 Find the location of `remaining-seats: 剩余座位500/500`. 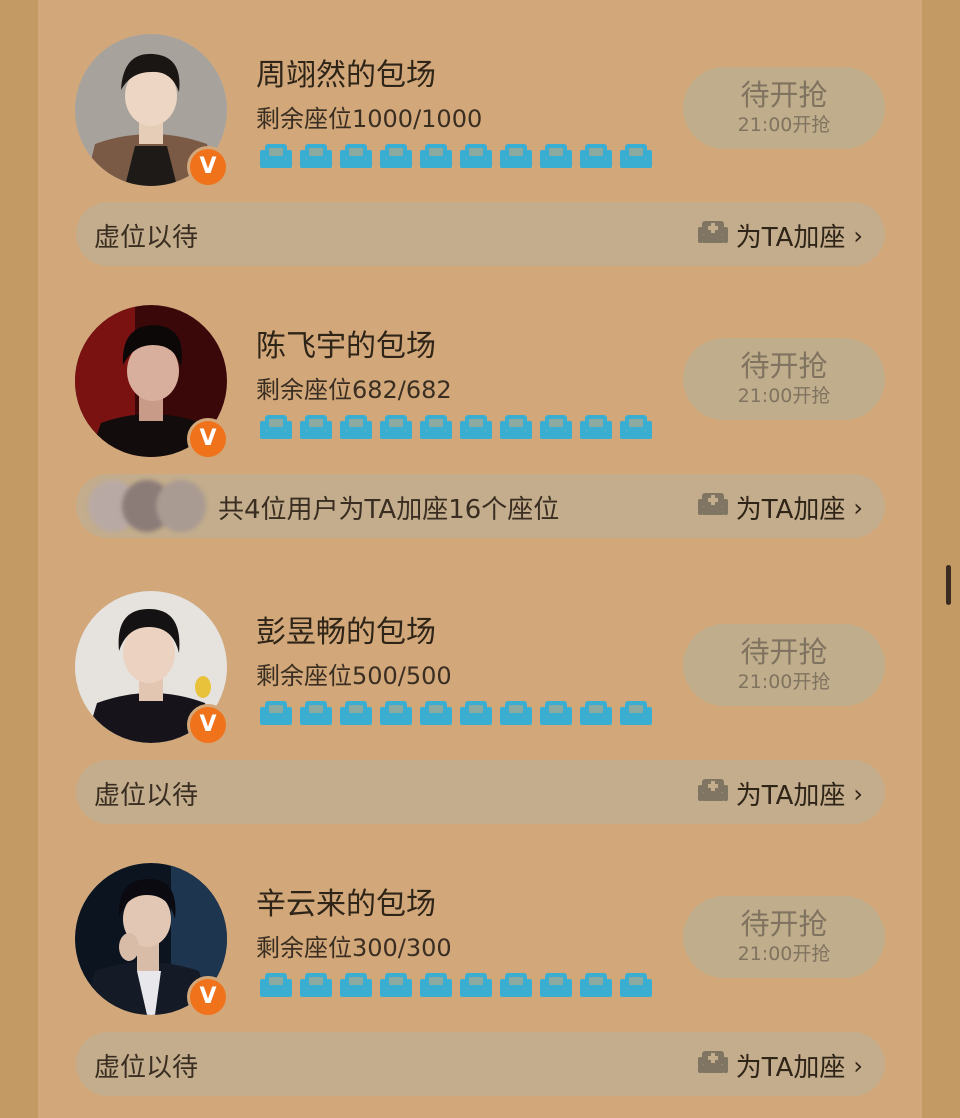

remaining-seats: 剩余座位500/500 is located at coordinates (354, 676).